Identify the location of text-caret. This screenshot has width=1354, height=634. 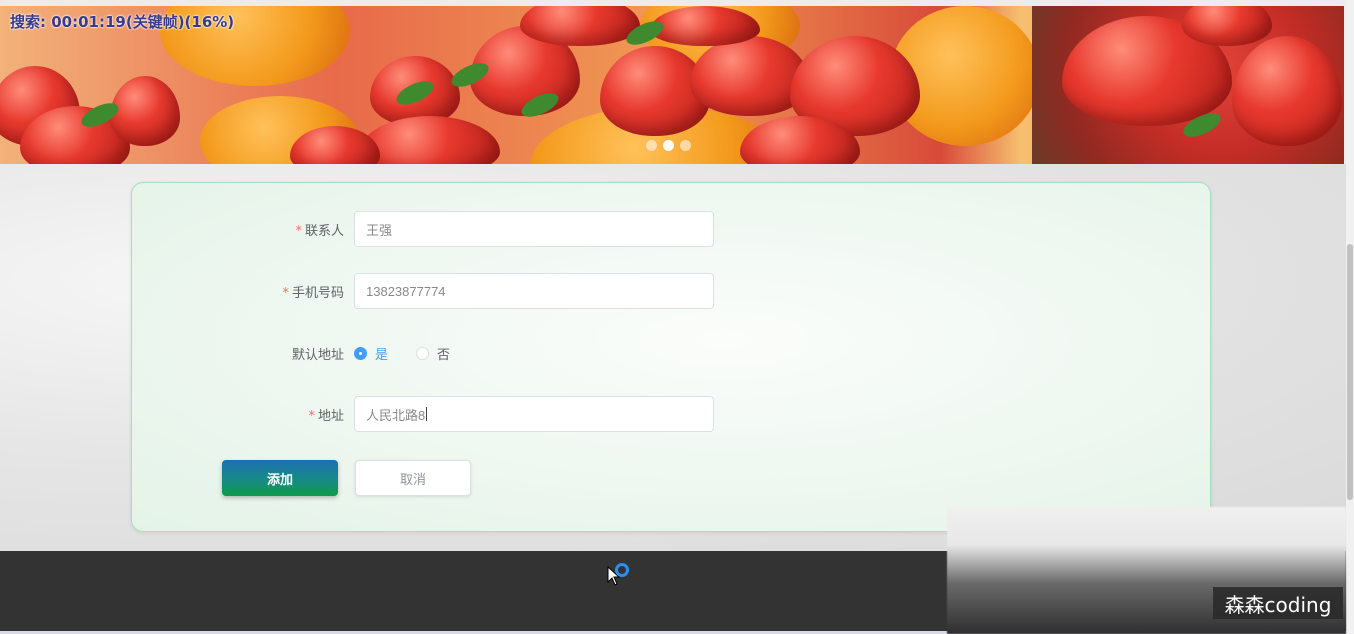
(427, 414).